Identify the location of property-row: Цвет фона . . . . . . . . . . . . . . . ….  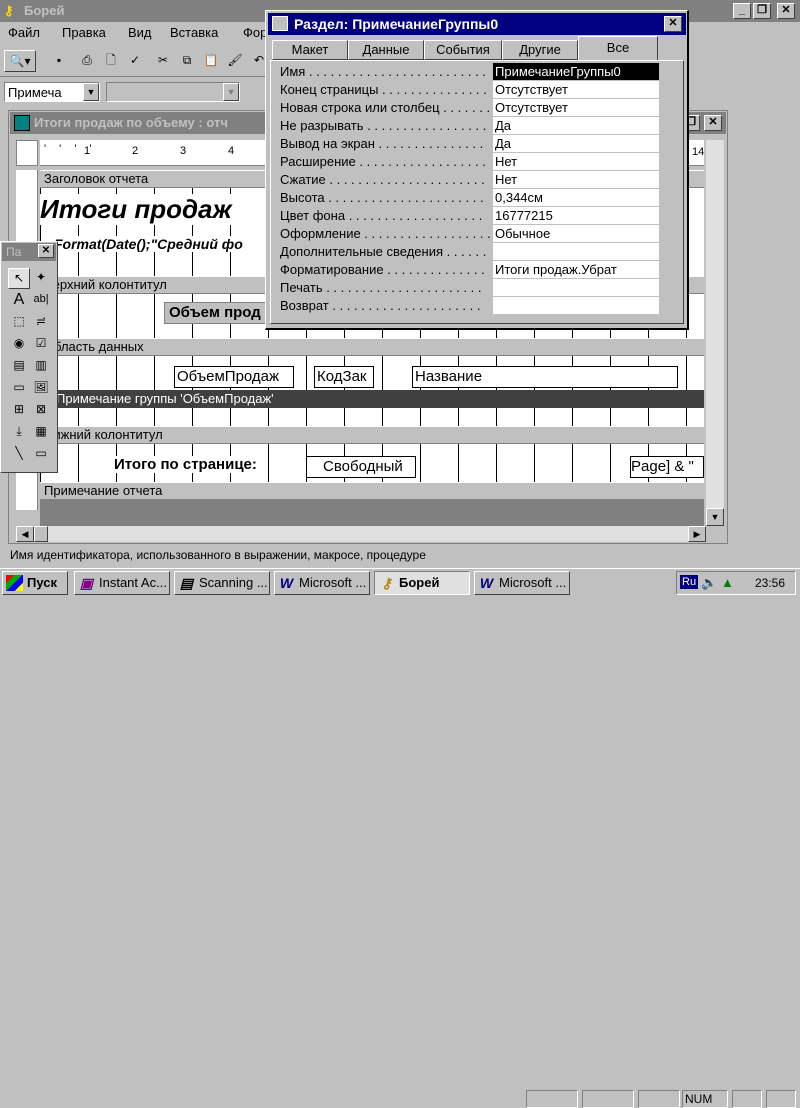
(468, 216).